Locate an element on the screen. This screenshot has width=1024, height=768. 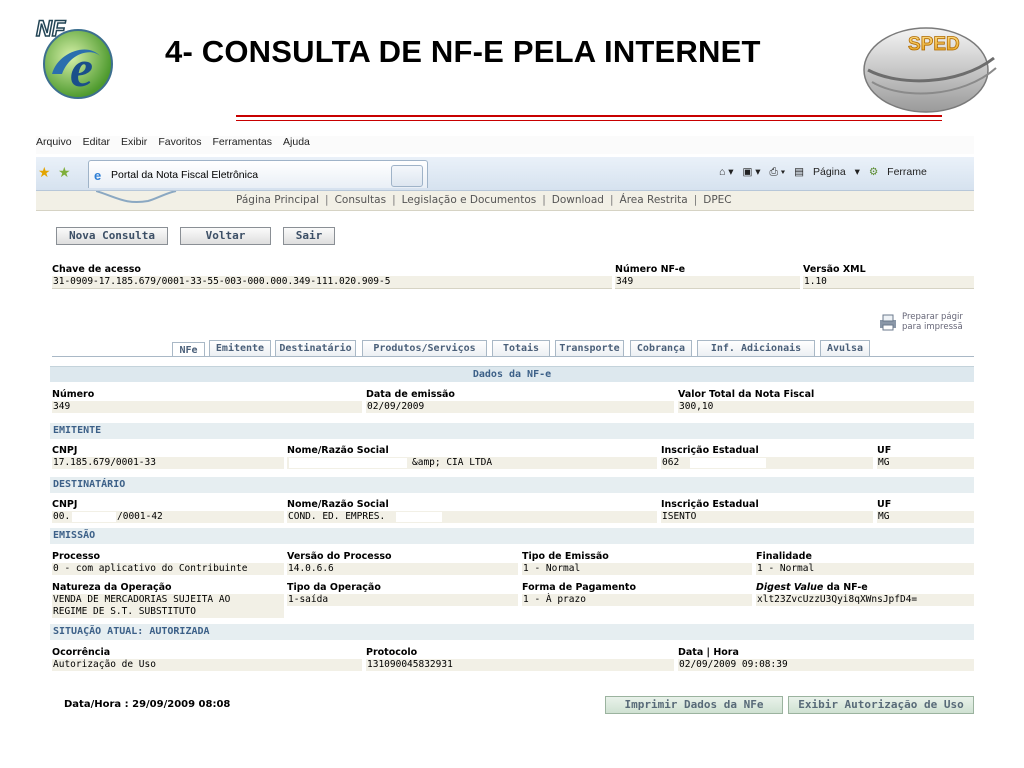
dados-nfe-header: Dados da NF-e is located at coordinates (512, 374).